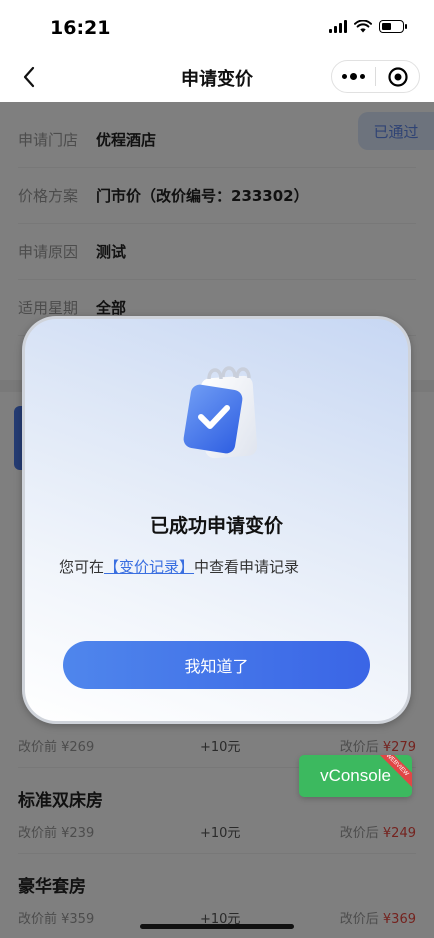 The width and height of the screenshot is (434, 938). I want to click on signal-icon, so click(338, 26).